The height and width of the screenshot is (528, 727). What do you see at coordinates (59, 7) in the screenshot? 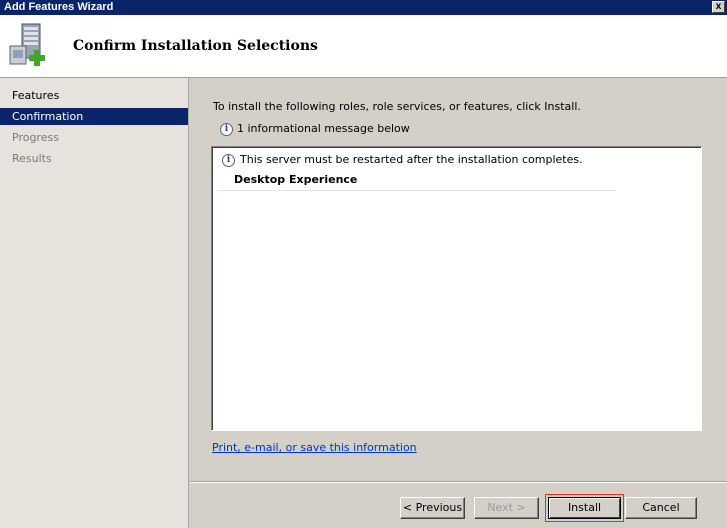
I see `window-title: Add Features Wizard` at bounding box center [59, 7].